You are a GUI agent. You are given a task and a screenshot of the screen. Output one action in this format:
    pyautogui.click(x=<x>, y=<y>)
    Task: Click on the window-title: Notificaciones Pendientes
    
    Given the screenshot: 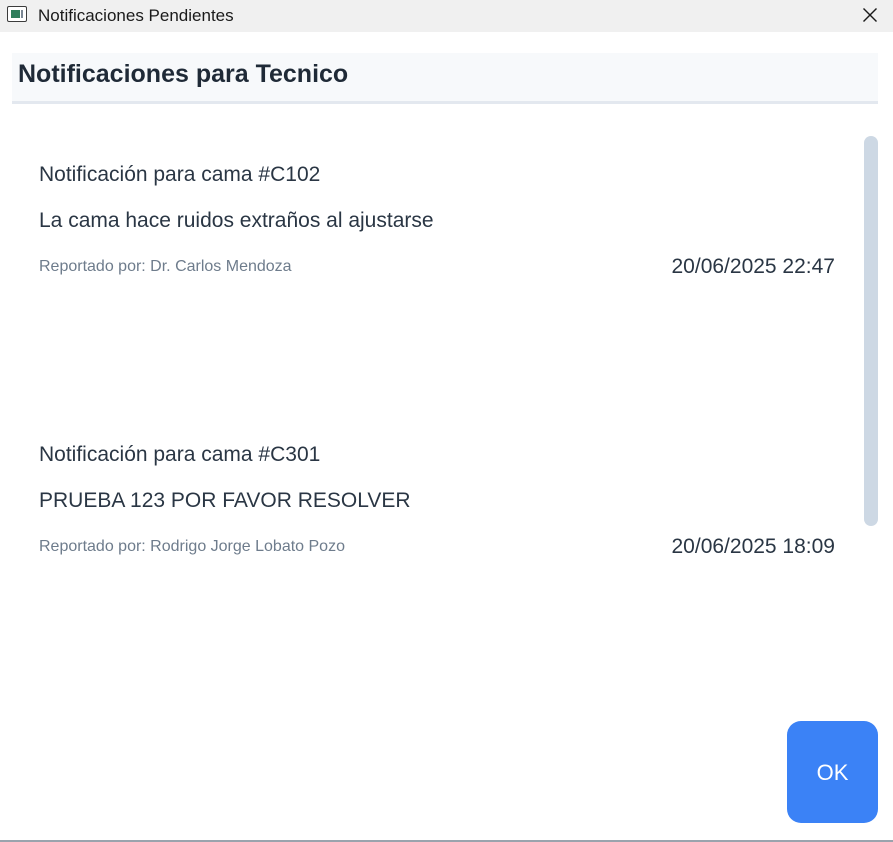 What is the action you would take?
    pyautogui.click(x=136, y=15)
    